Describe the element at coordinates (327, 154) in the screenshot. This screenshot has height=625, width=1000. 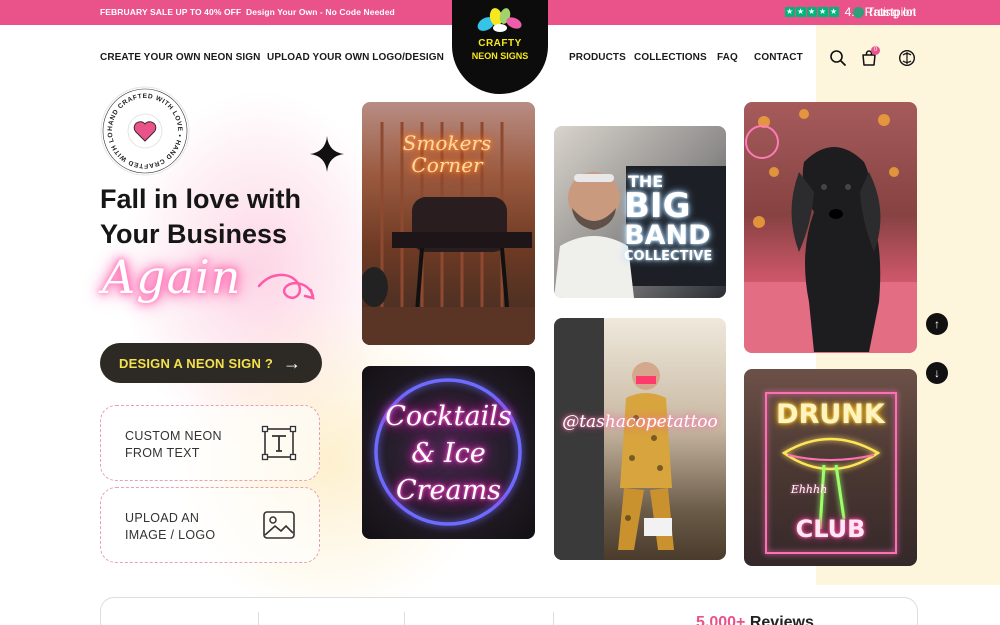
I see `sparkle-icon` at that location.